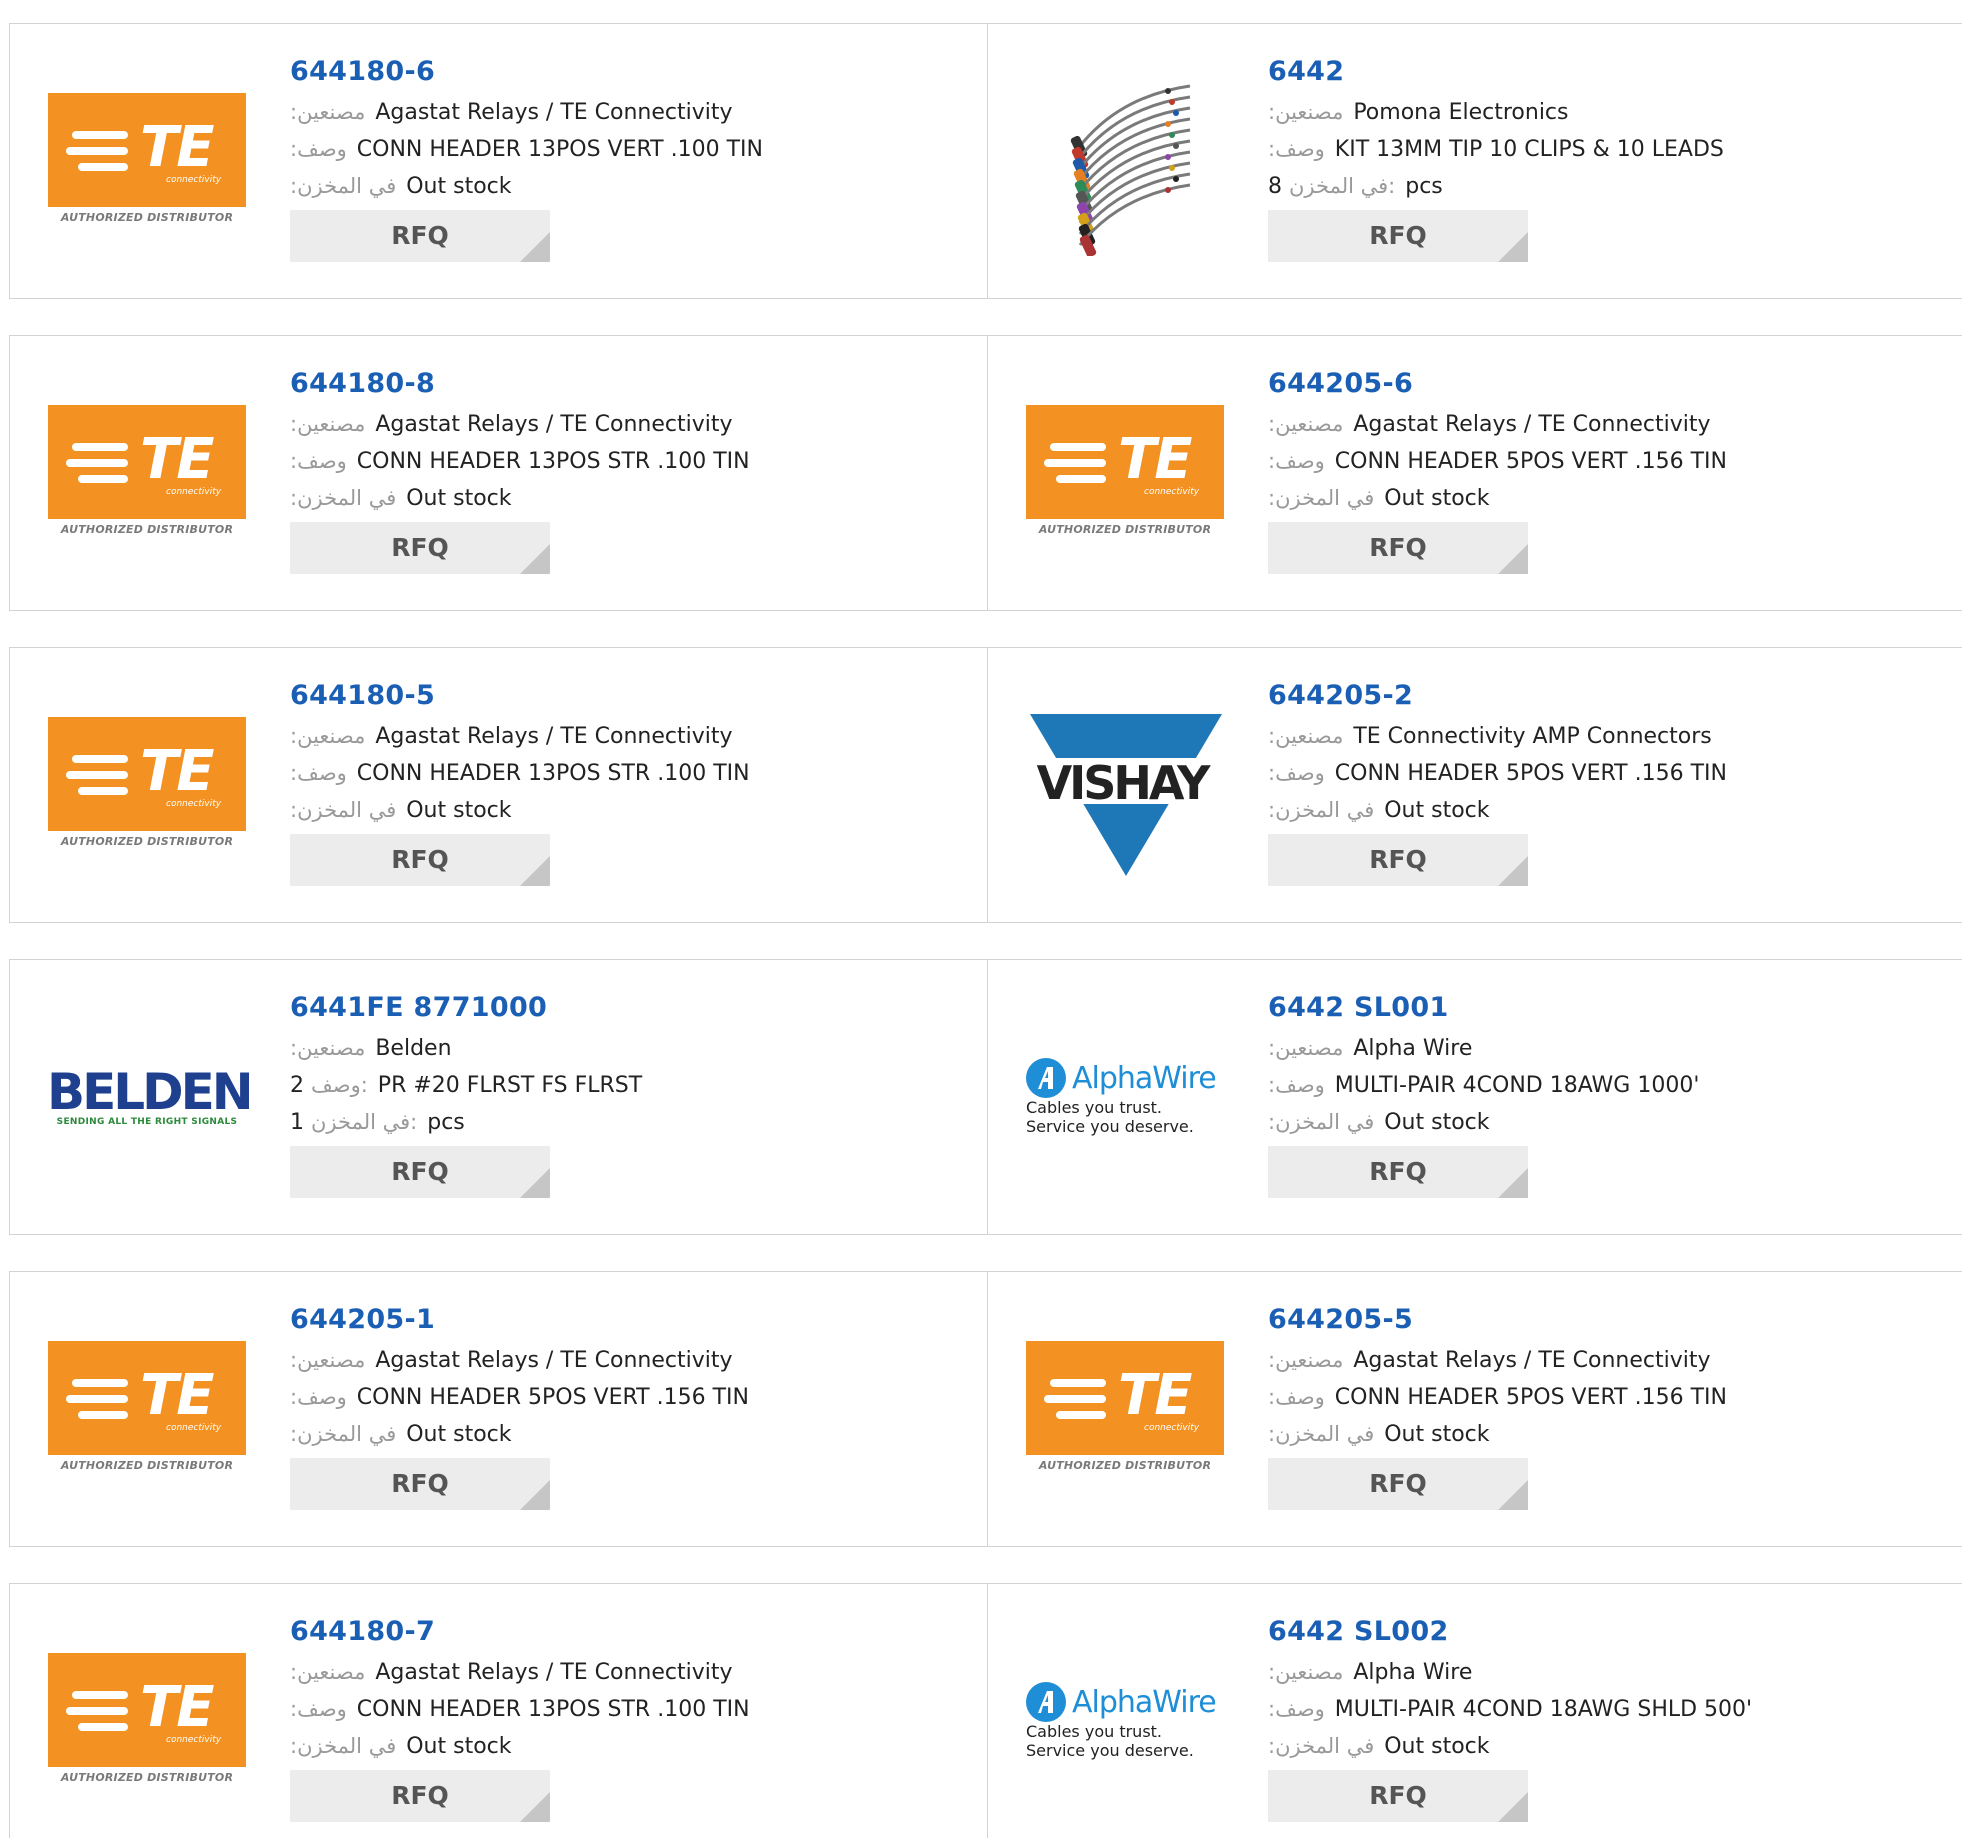 This screenshot has width=1962, height=1838. What do you see at coordinates (1340, 1322) in the screenshot?
I see `part-number-link: 644205-5` at bounding box center [1340, 1322].